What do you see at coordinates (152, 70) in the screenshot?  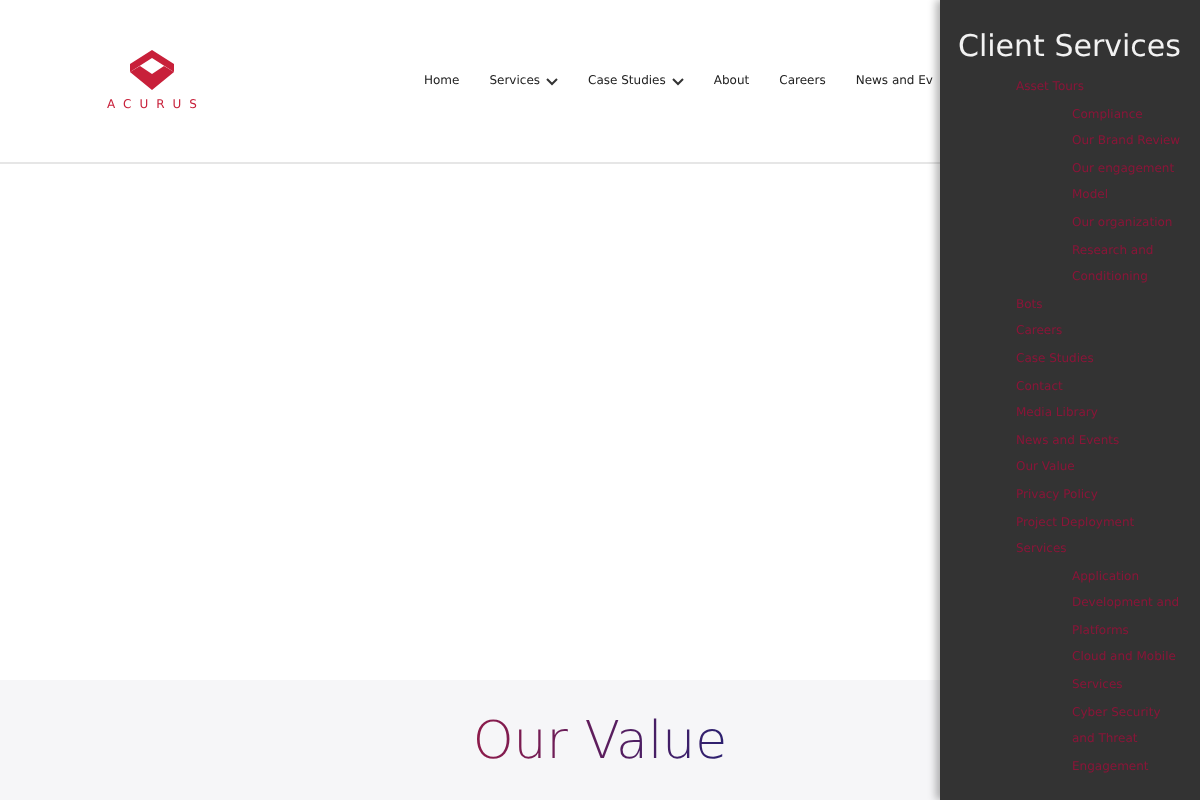 I see `logo-icon` at bounding box center [152, 70].